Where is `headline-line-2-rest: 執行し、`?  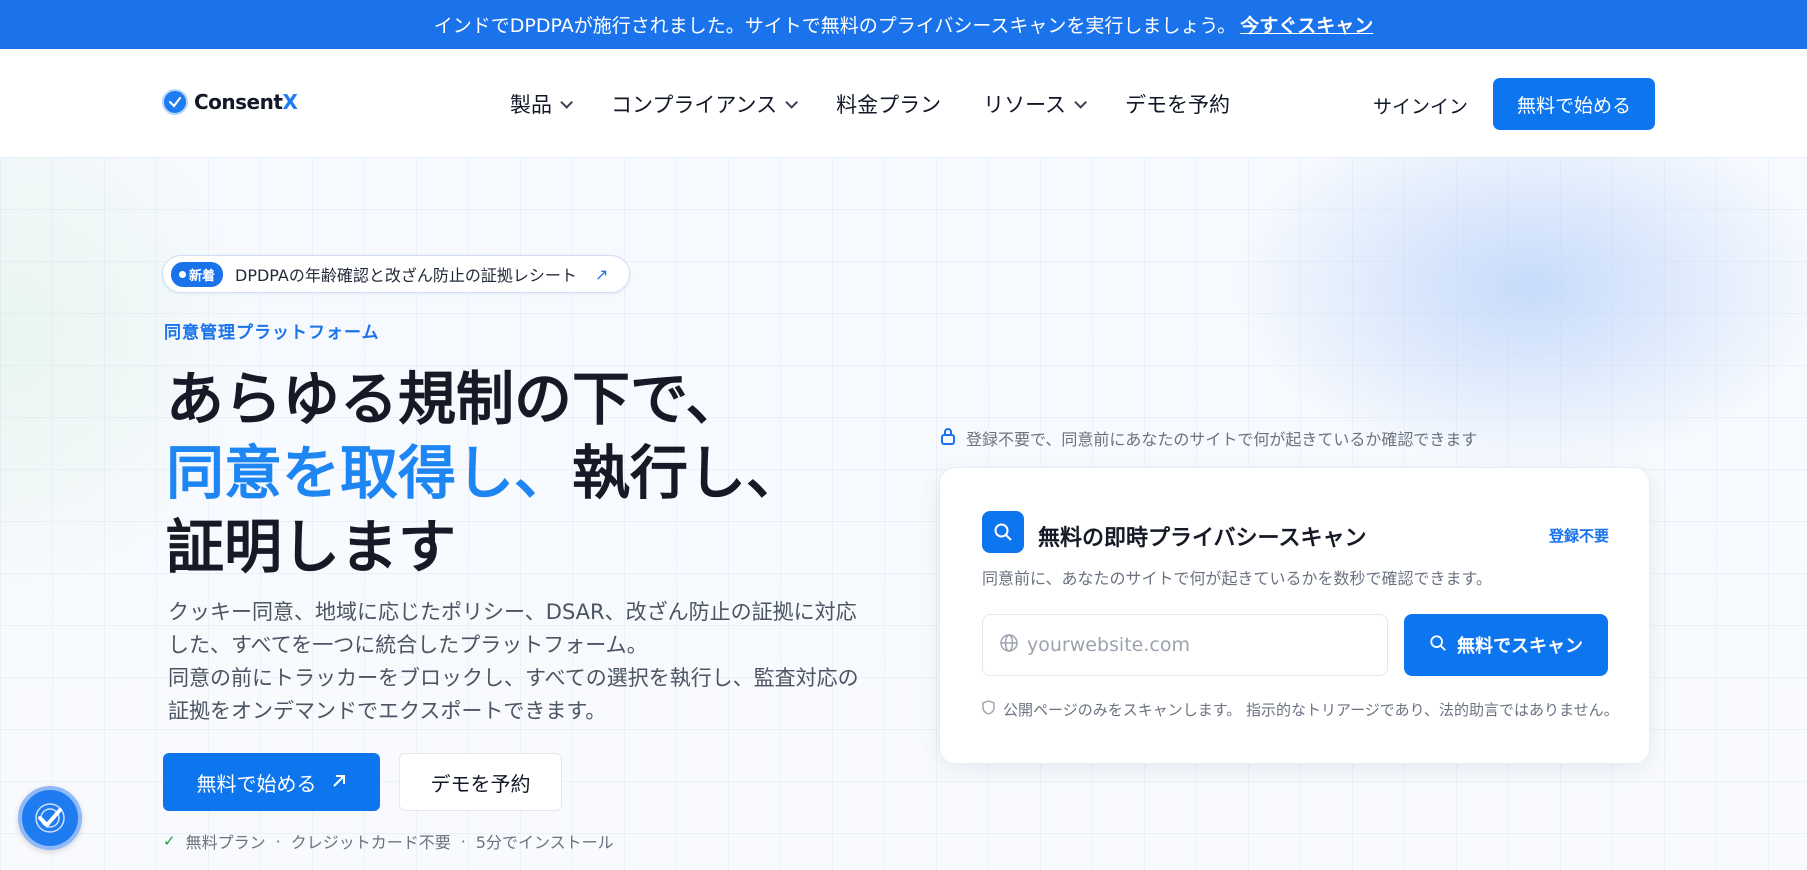
headline-line-2-rest: 執行し、 is located at coordinates (688, 473).